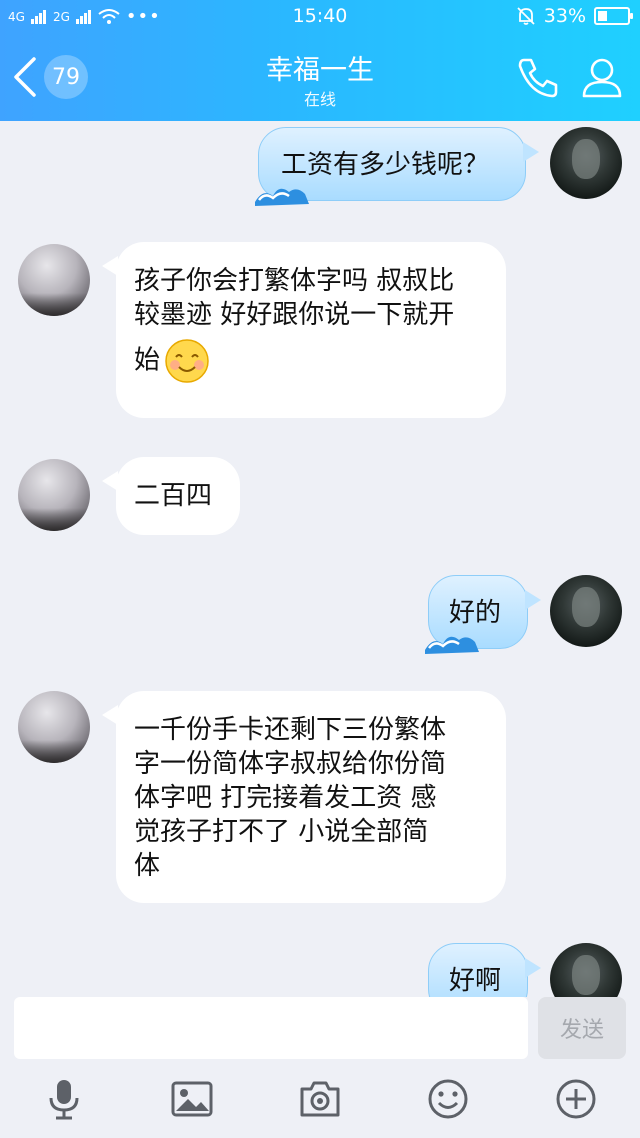  What do you see at coordinates (173, 496) in the screenshot?
I see `message-text: 二百四` at bounding box center [173, 496].